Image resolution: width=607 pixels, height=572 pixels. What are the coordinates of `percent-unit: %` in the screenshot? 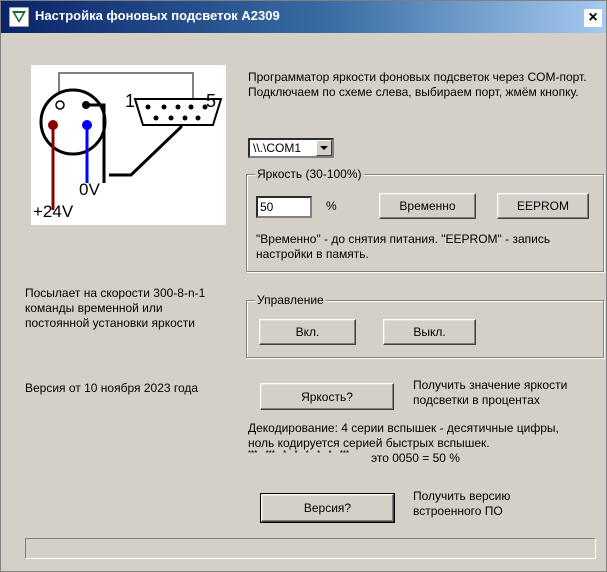 It's located at (331, 206).